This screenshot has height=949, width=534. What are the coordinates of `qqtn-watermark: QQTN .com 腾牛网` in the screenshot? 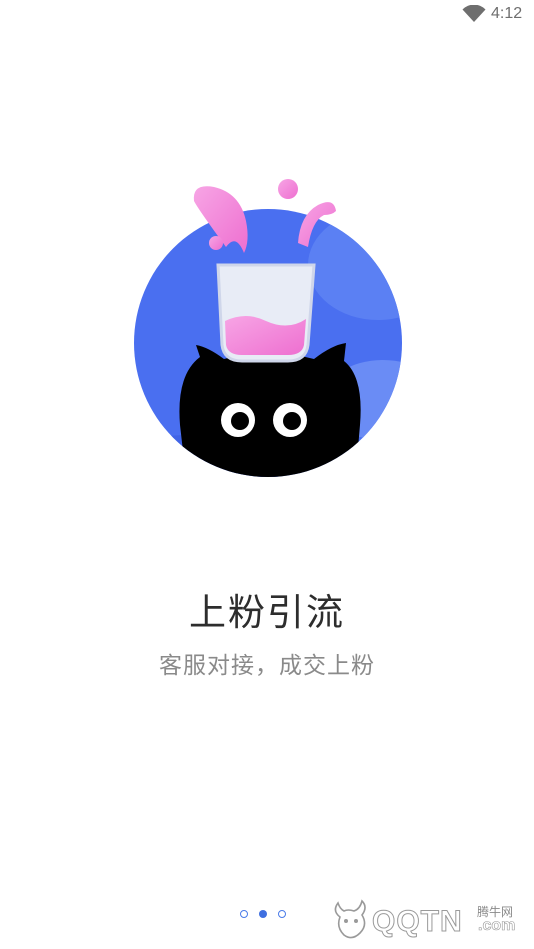 It's located at (430, 920).